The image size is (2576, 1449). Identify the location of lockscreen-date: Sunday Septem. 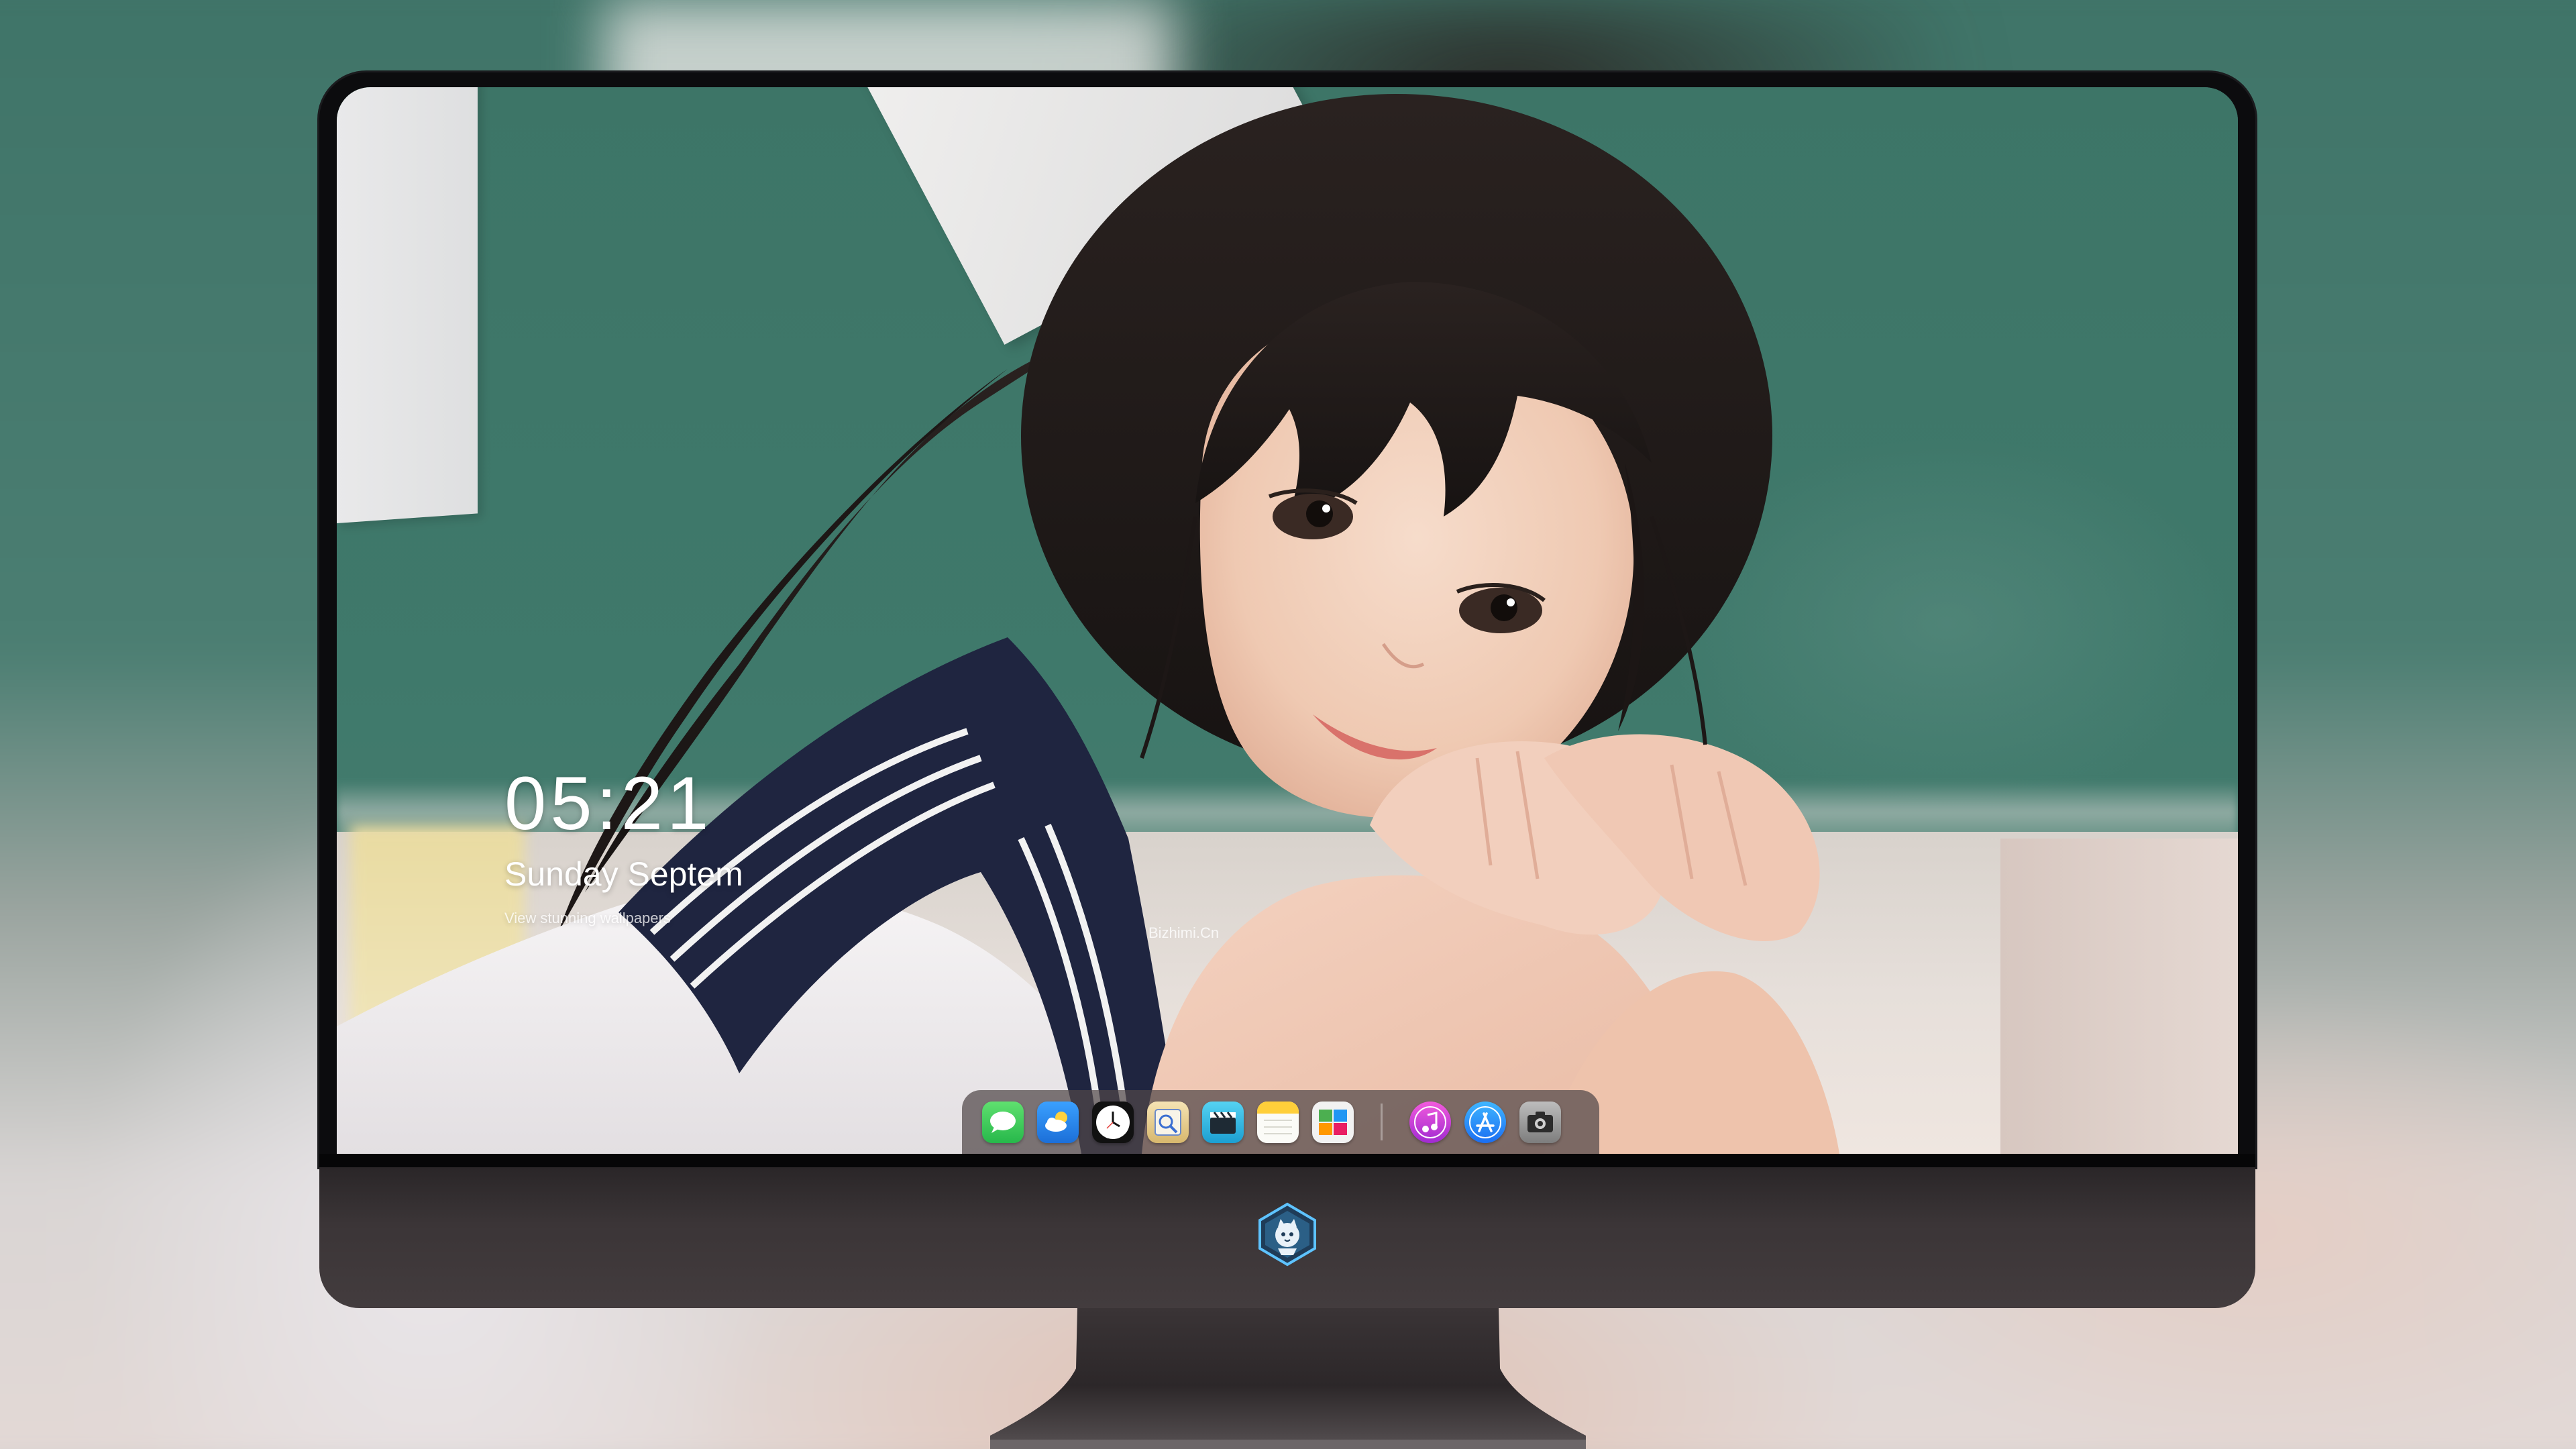
(623, 874).